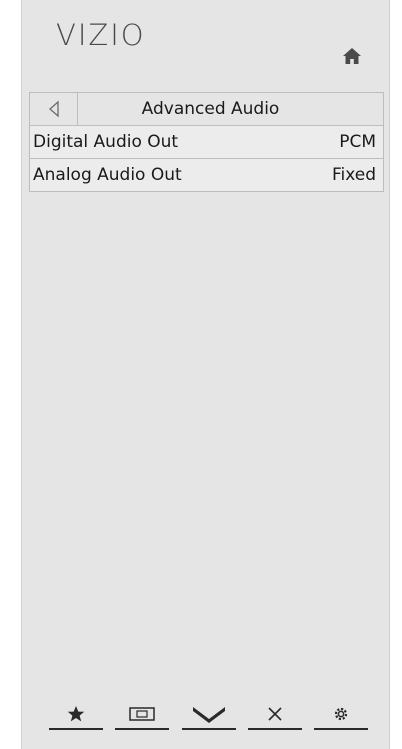 This screenshot has width=402, height=749. Describe the element at coordinates (210, 109) in the screenshot. I see `menu-title: Advanced Audio` at that location.